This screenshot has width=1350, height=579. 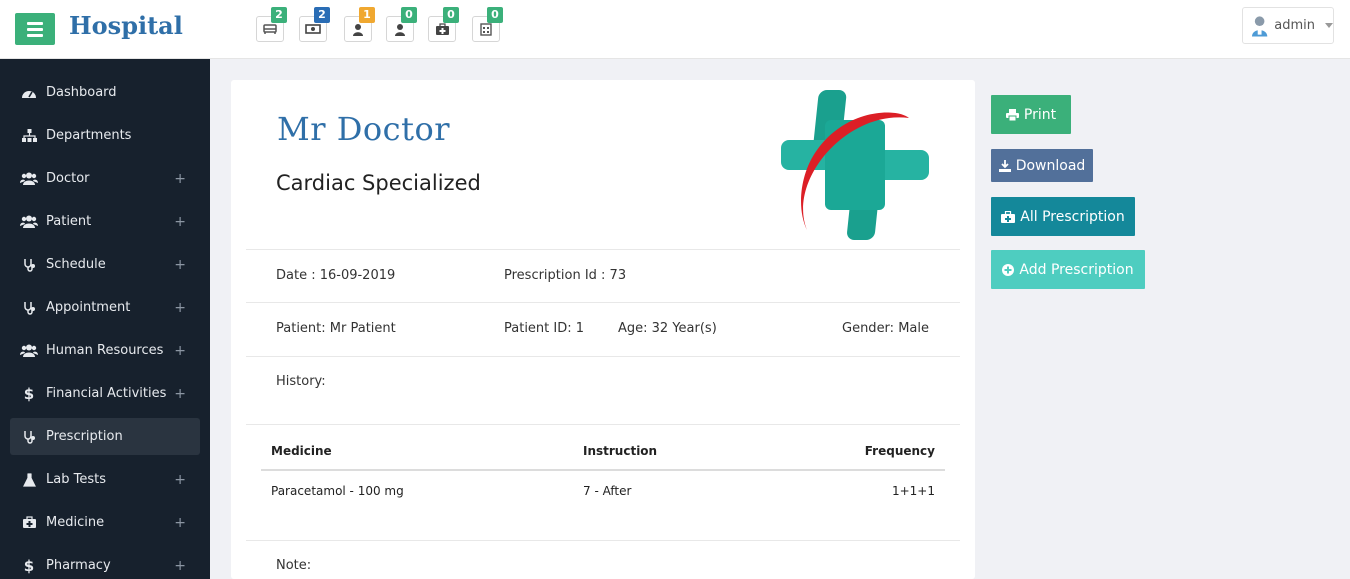 I want to click on sidebar-item-appointment: Appointment +, so click(x=105, y=307).